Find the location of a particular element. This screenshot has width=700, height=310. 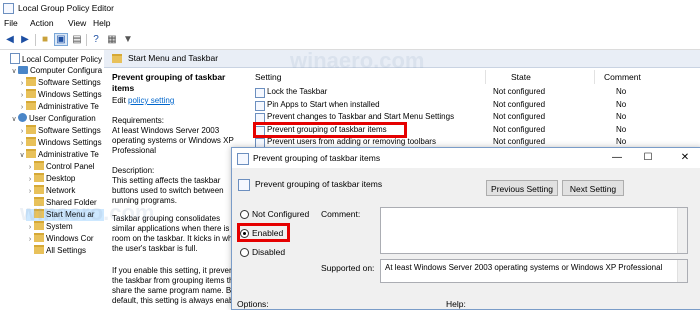

tree-item-label: Network is located at coordinates (61, 190).